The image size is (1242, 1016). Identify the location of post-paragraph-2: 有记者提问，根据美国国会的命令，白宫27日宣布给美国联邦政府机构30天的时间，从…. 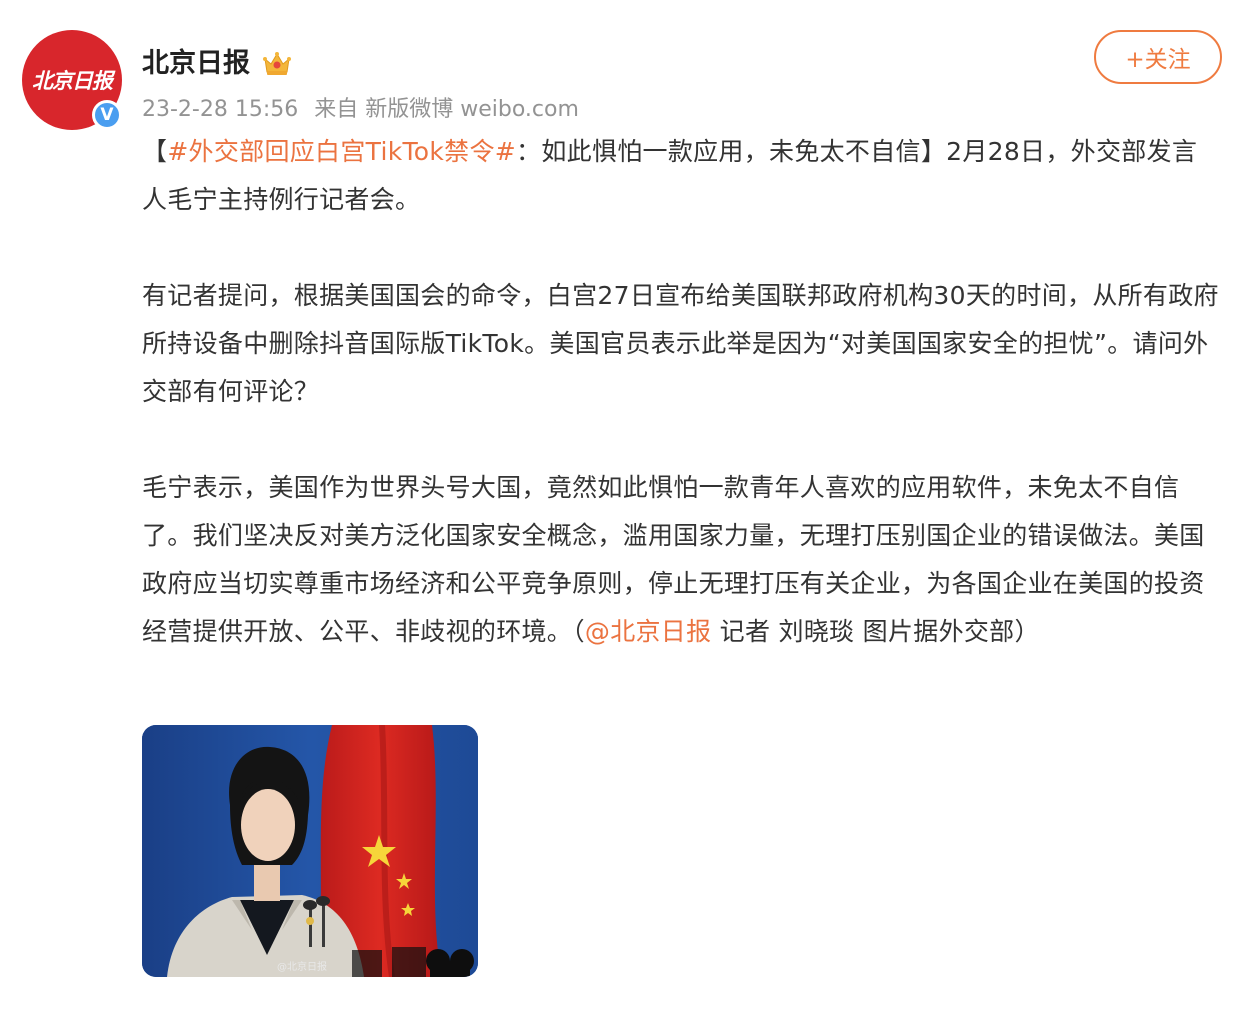
(680, 343).